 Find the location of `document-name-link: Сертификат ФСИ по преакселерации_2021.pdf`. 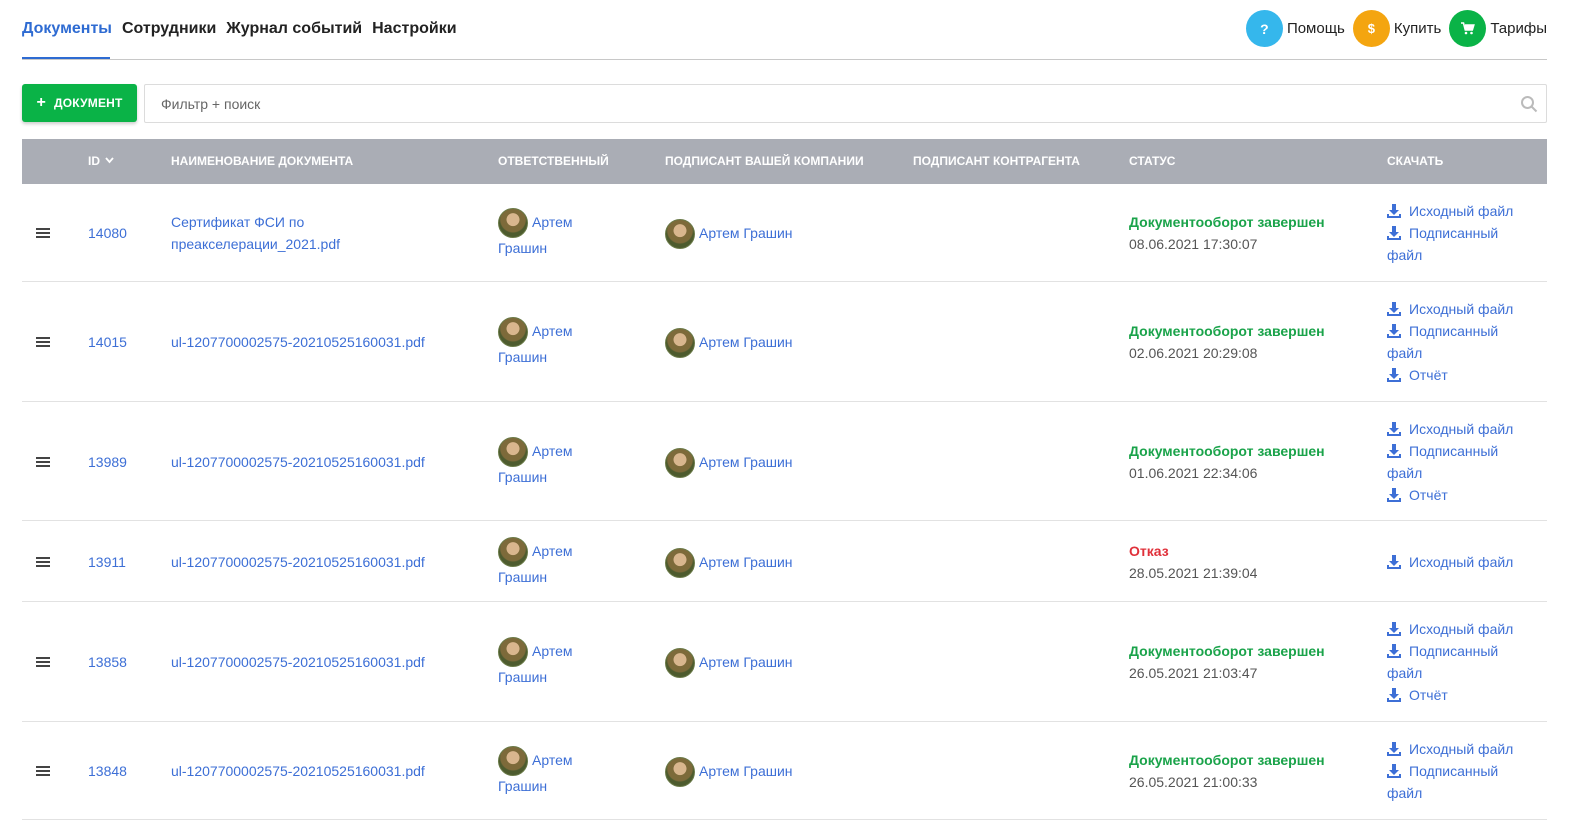

document-name-link: Сертификат ФСИ по преакселерации_2021.pdf is located at coordinates (255, 233).